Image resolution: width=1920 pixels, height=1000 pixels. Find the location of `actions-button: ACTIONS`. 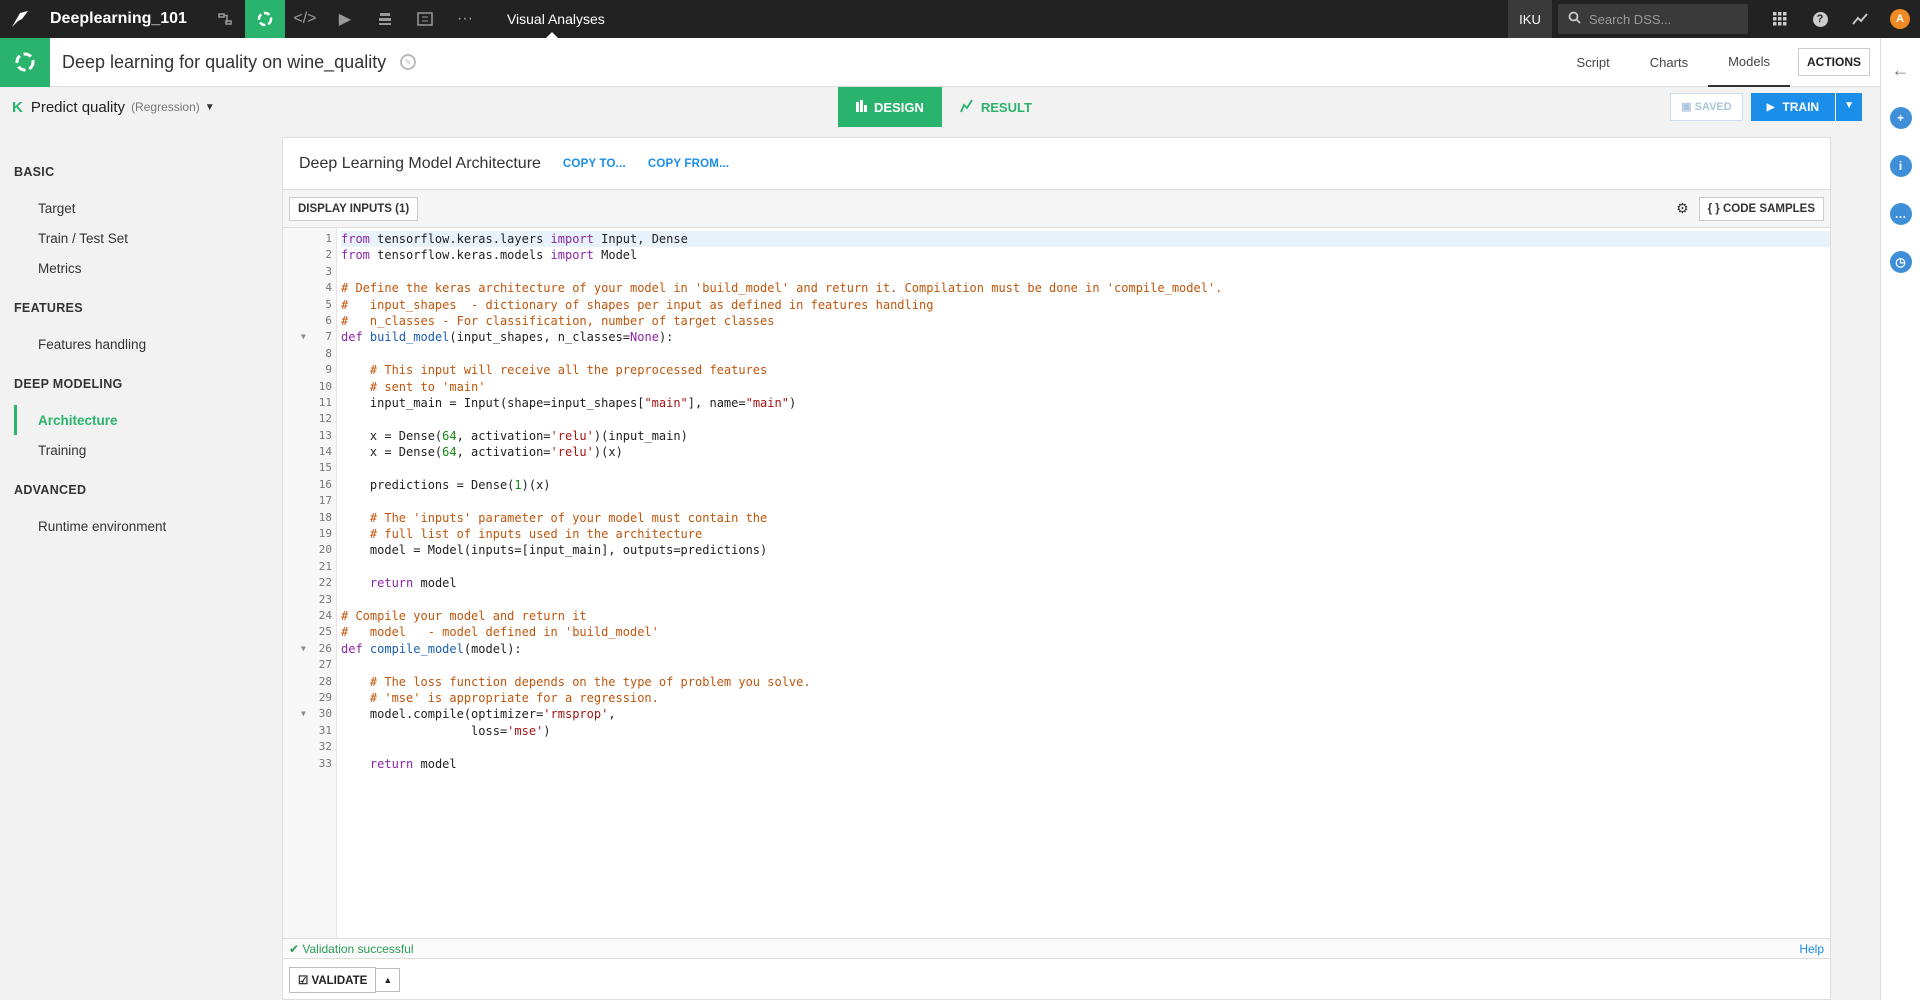

actions-button: ACTIONS is located at coordinates (1834, 62).